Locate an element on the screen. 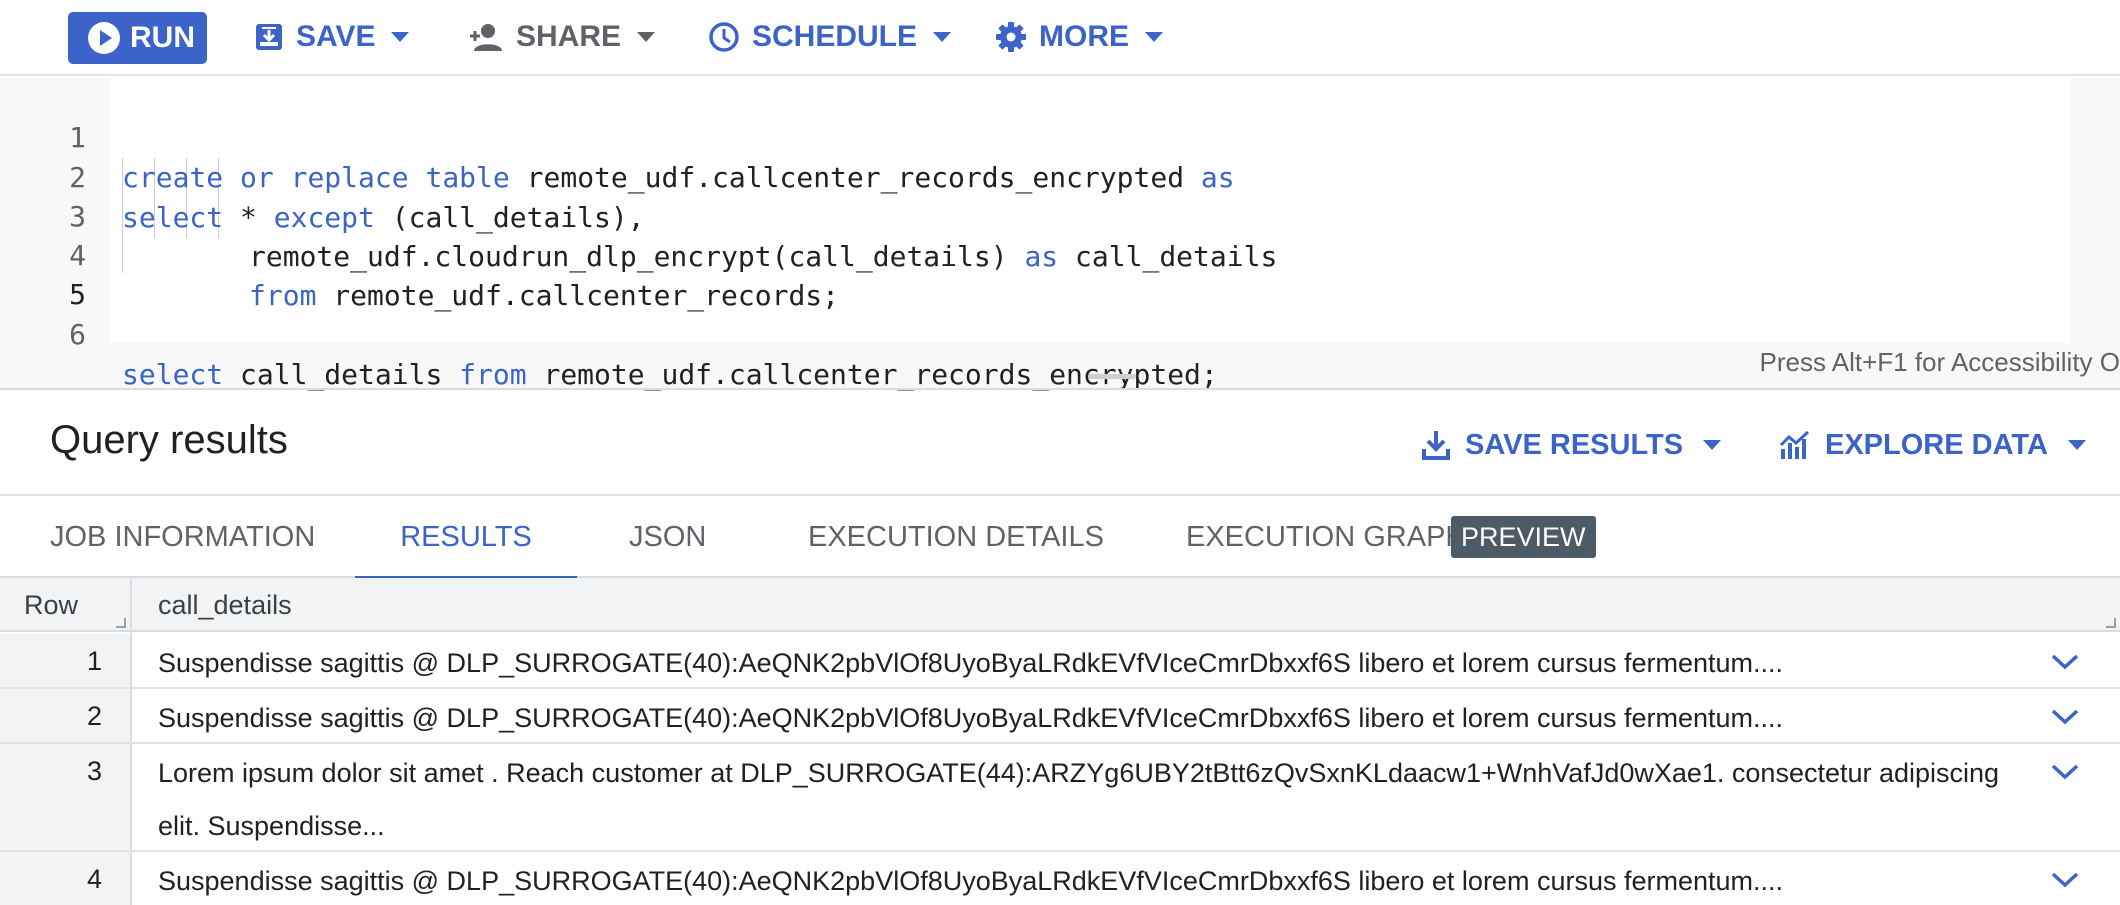  download-icon is located at coordinates (1436, 445).